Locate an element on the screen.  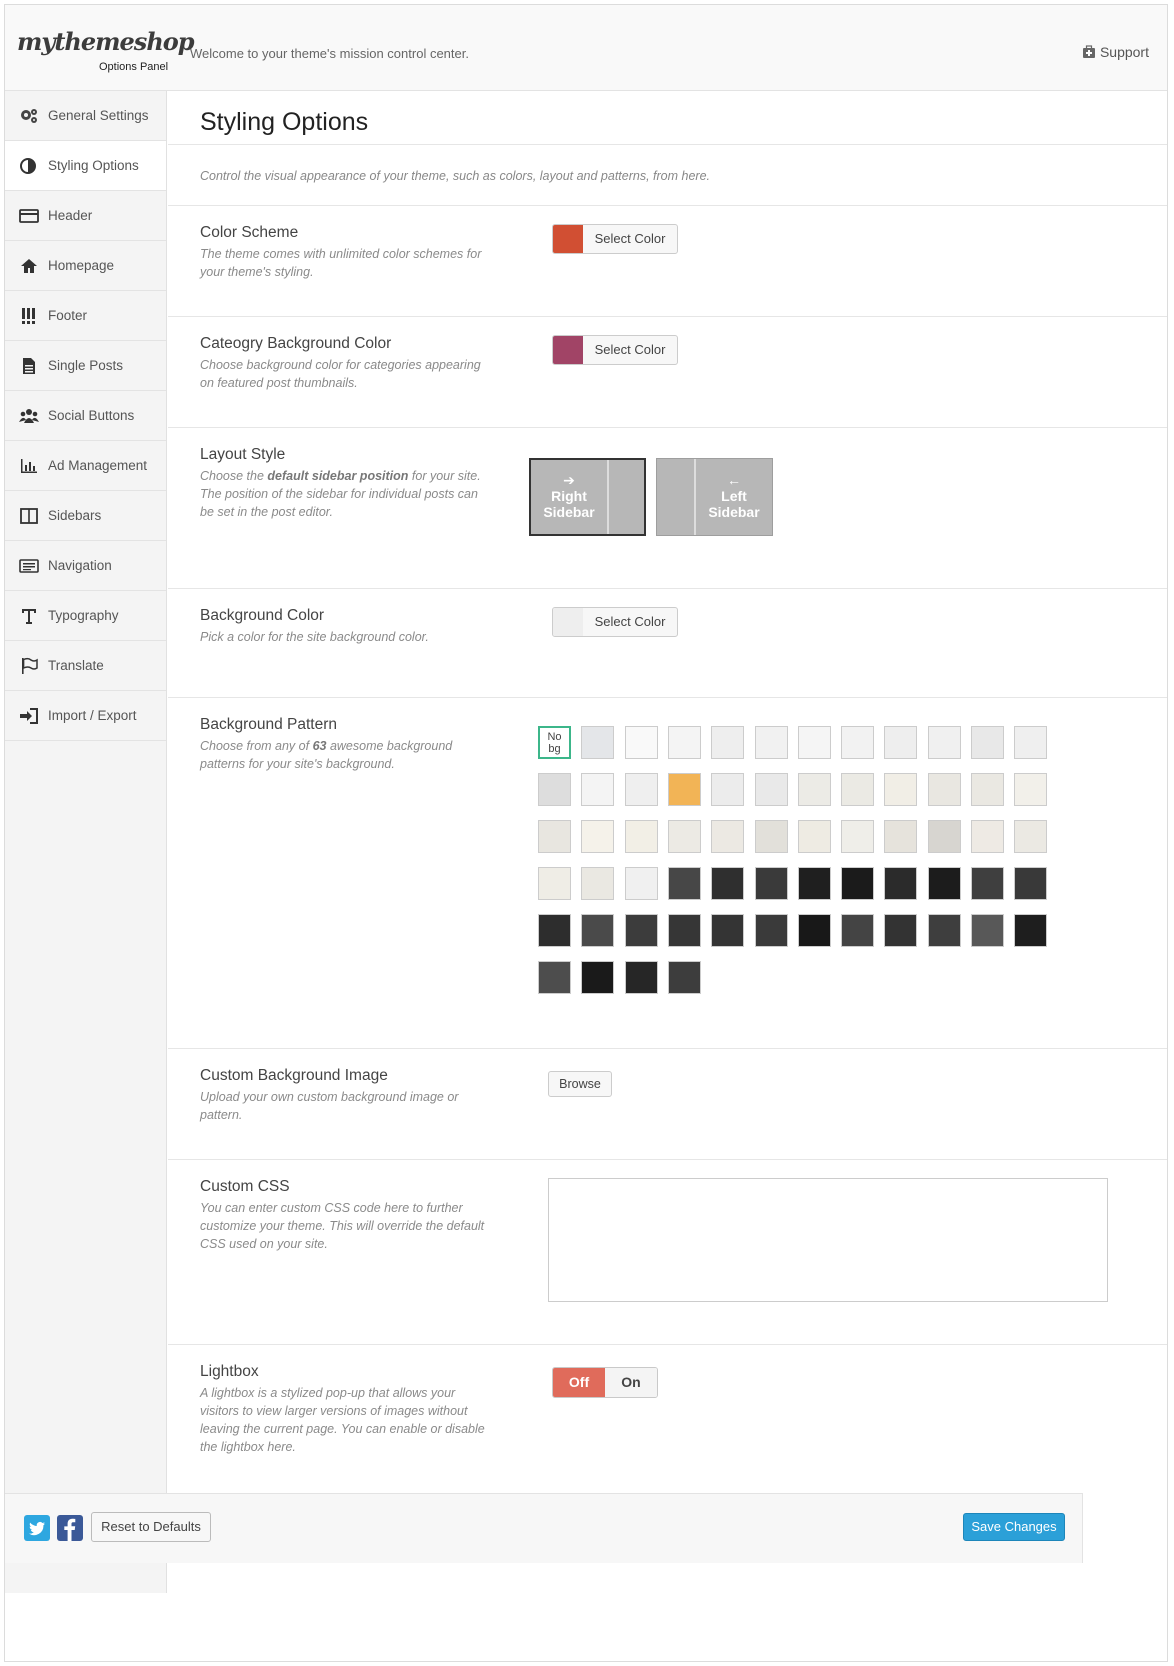
category-bg-picker: Select Color is located at coordinates (615, 350).